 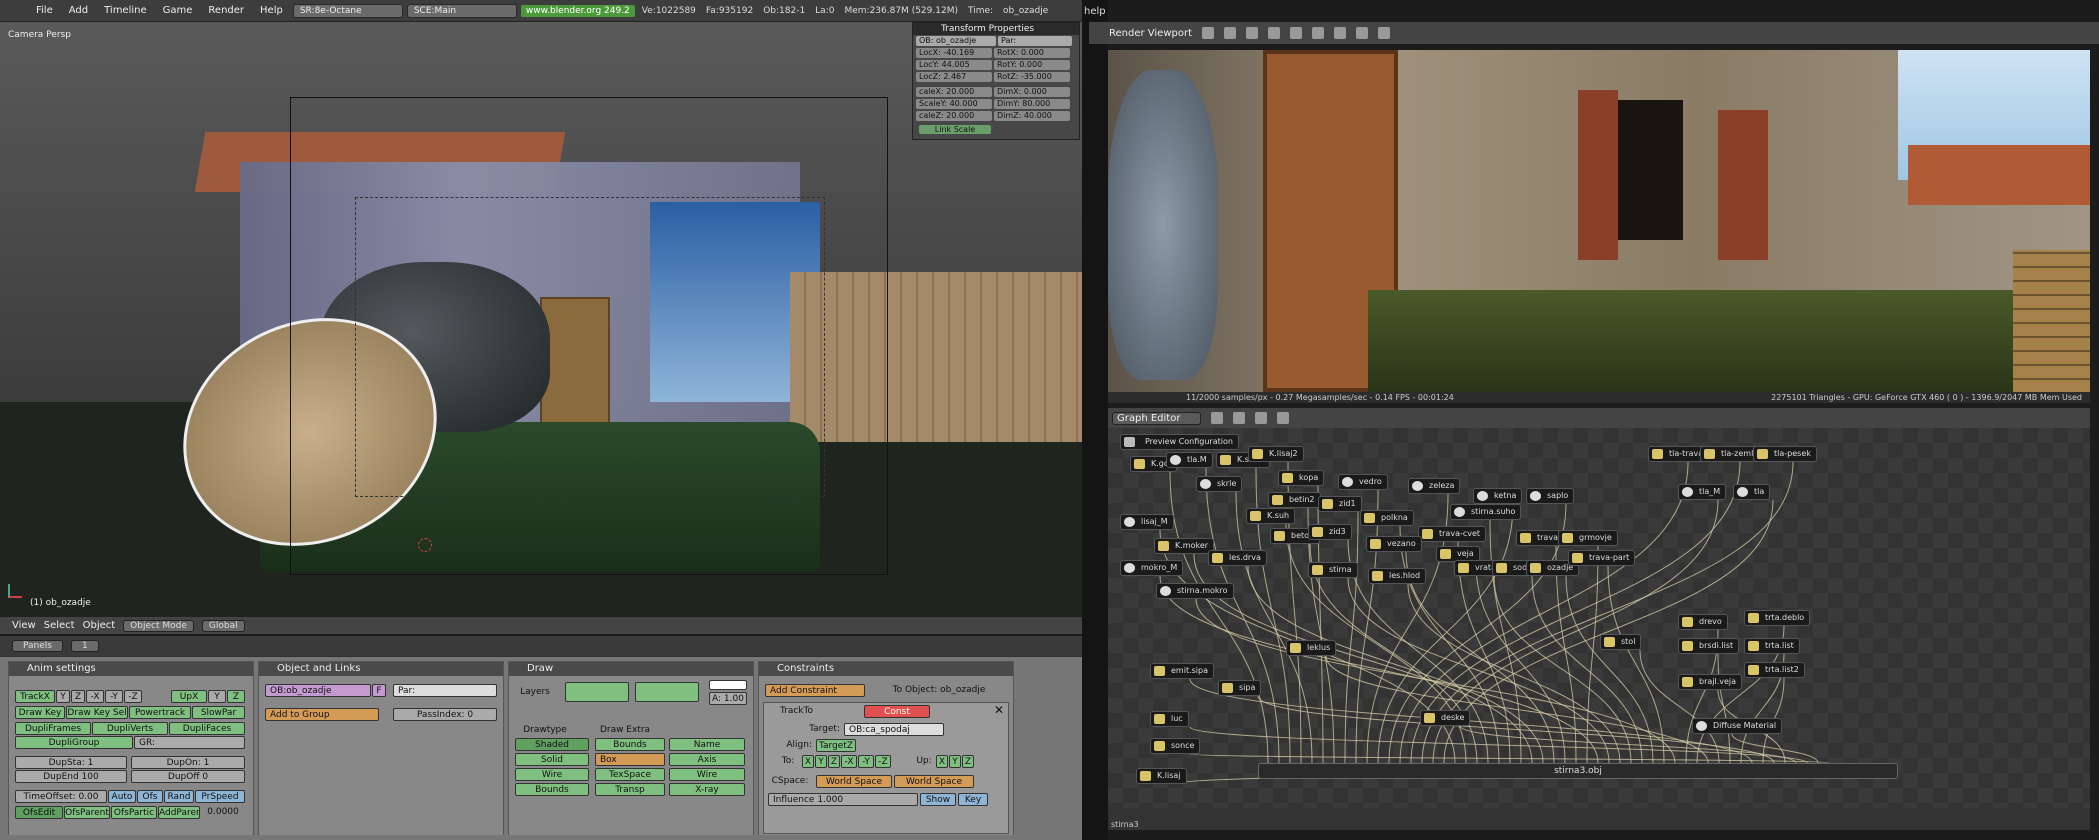 I want to click on tp-locz: LocZ: 2.467, so click(x=954, y=77).